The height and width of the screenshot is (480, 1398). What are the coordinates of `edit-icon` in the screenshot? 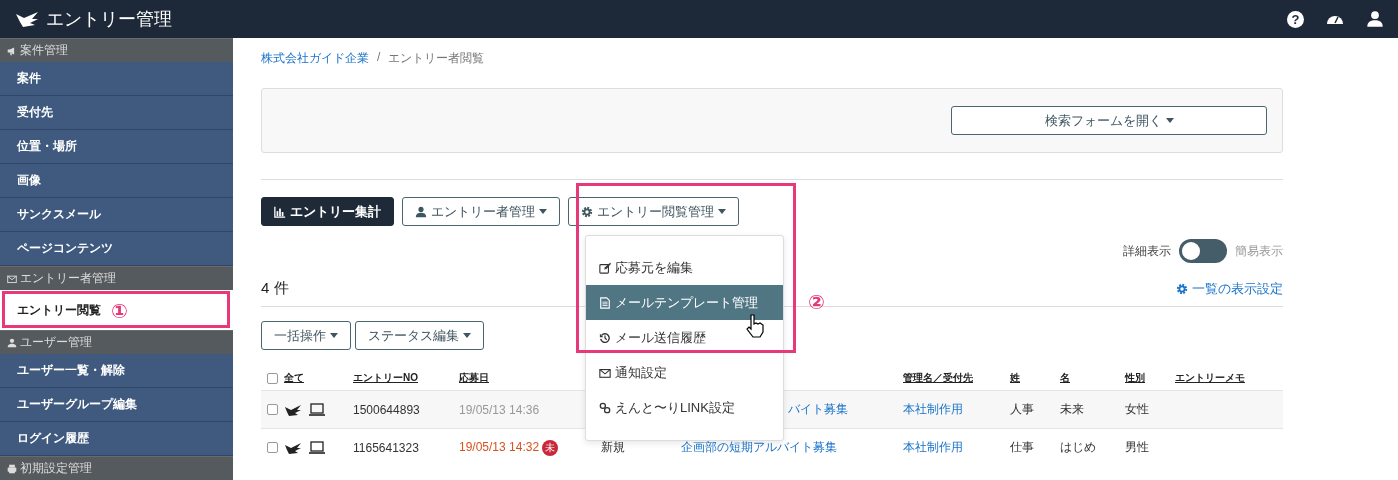 It's located at (605, 267).